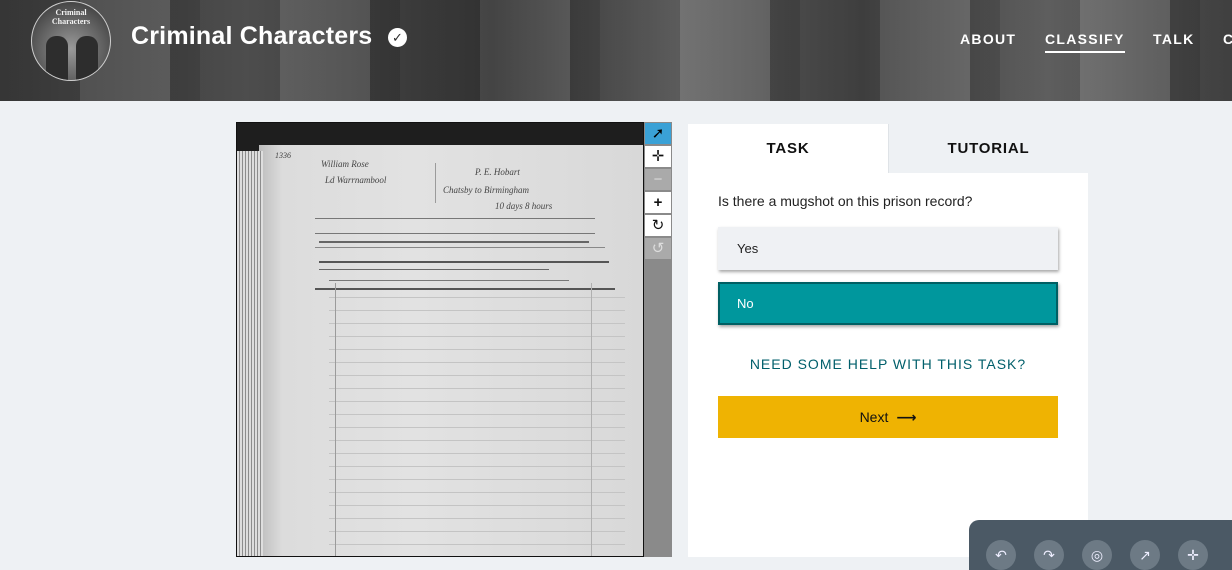  What do you see at coordinates (888, 364) in the screenshot?
I see `need-help-link: NEED SOME HELP WITH THIS TASK?` at bounding box center [888, 364].